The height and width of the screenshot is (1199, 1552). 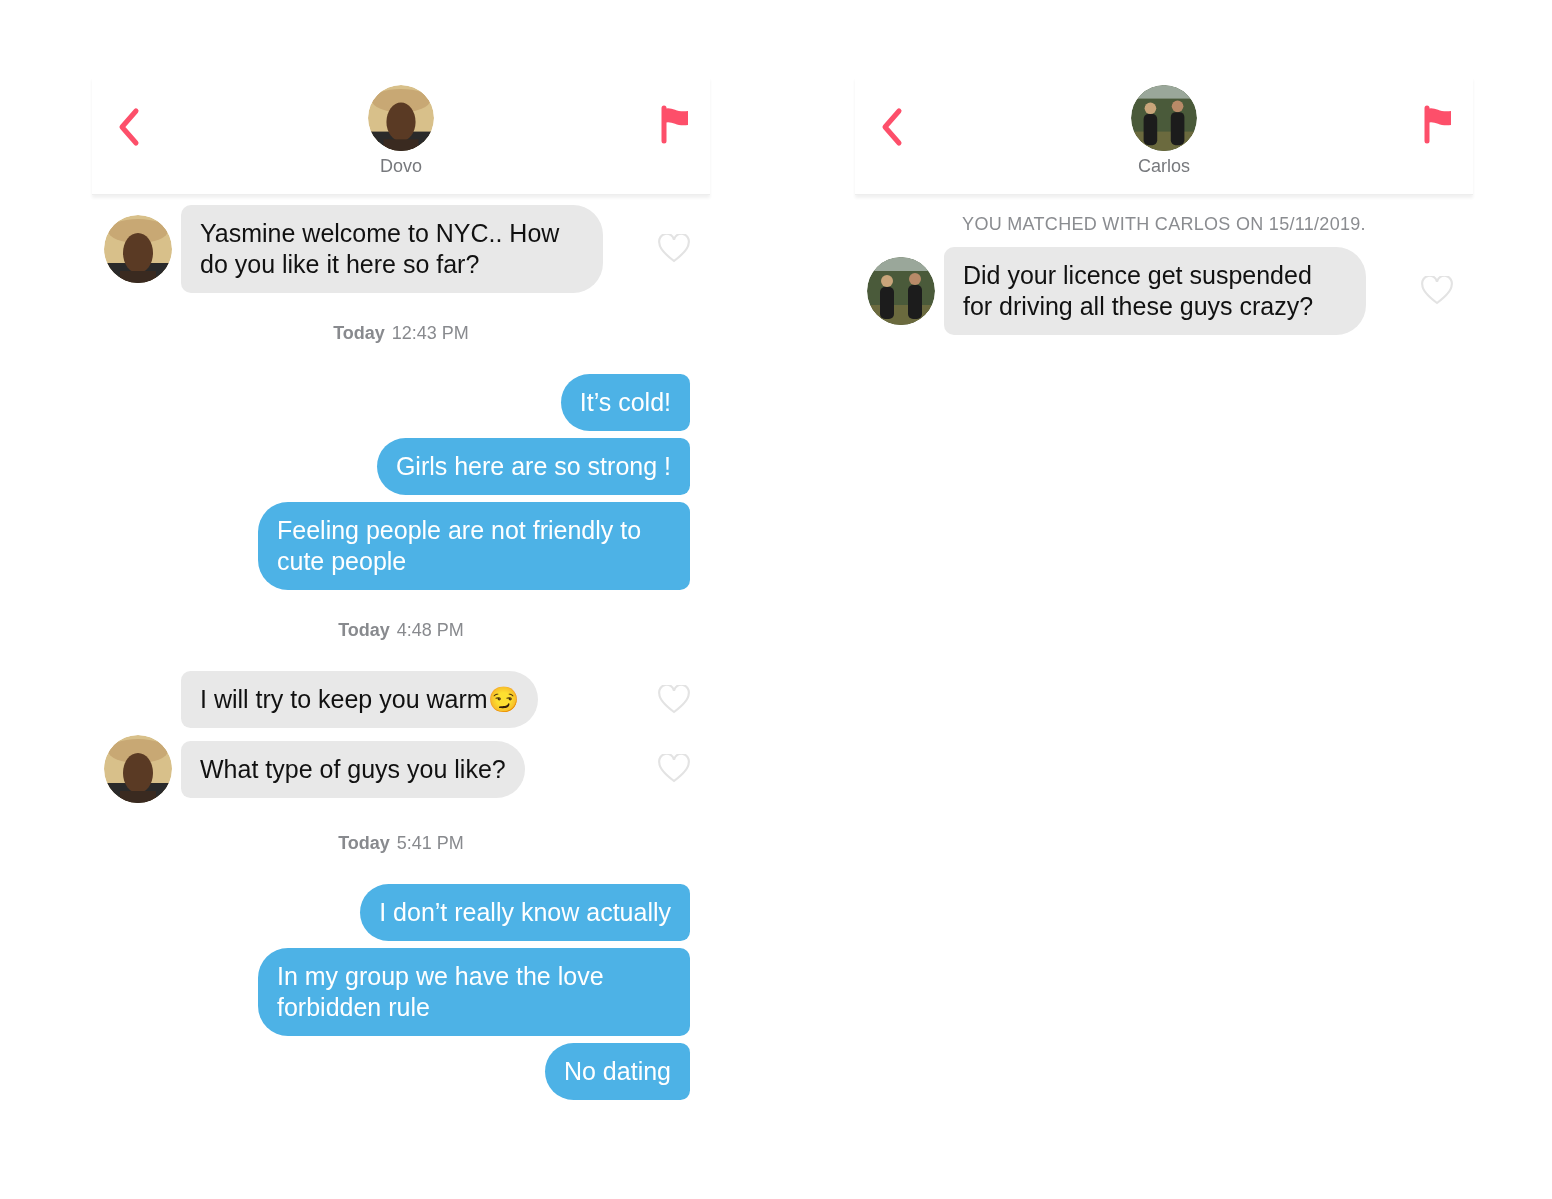 What do you see at coordinates (1155, 291) in the screenshot?
I see `received-message: Did your licence get suspended for driving all these guys crazy?` at bounding box center [1155, 291].